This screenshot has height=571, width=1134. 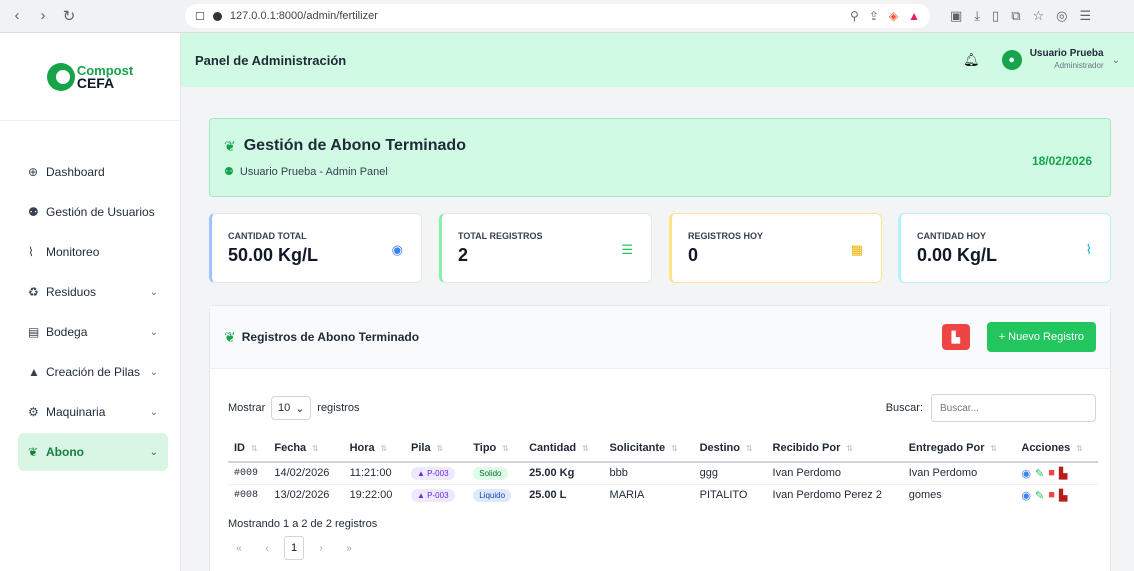 I want to click on table-info: Mostrando 1 a 2 de 2 registros, so click(x=303, y=524).